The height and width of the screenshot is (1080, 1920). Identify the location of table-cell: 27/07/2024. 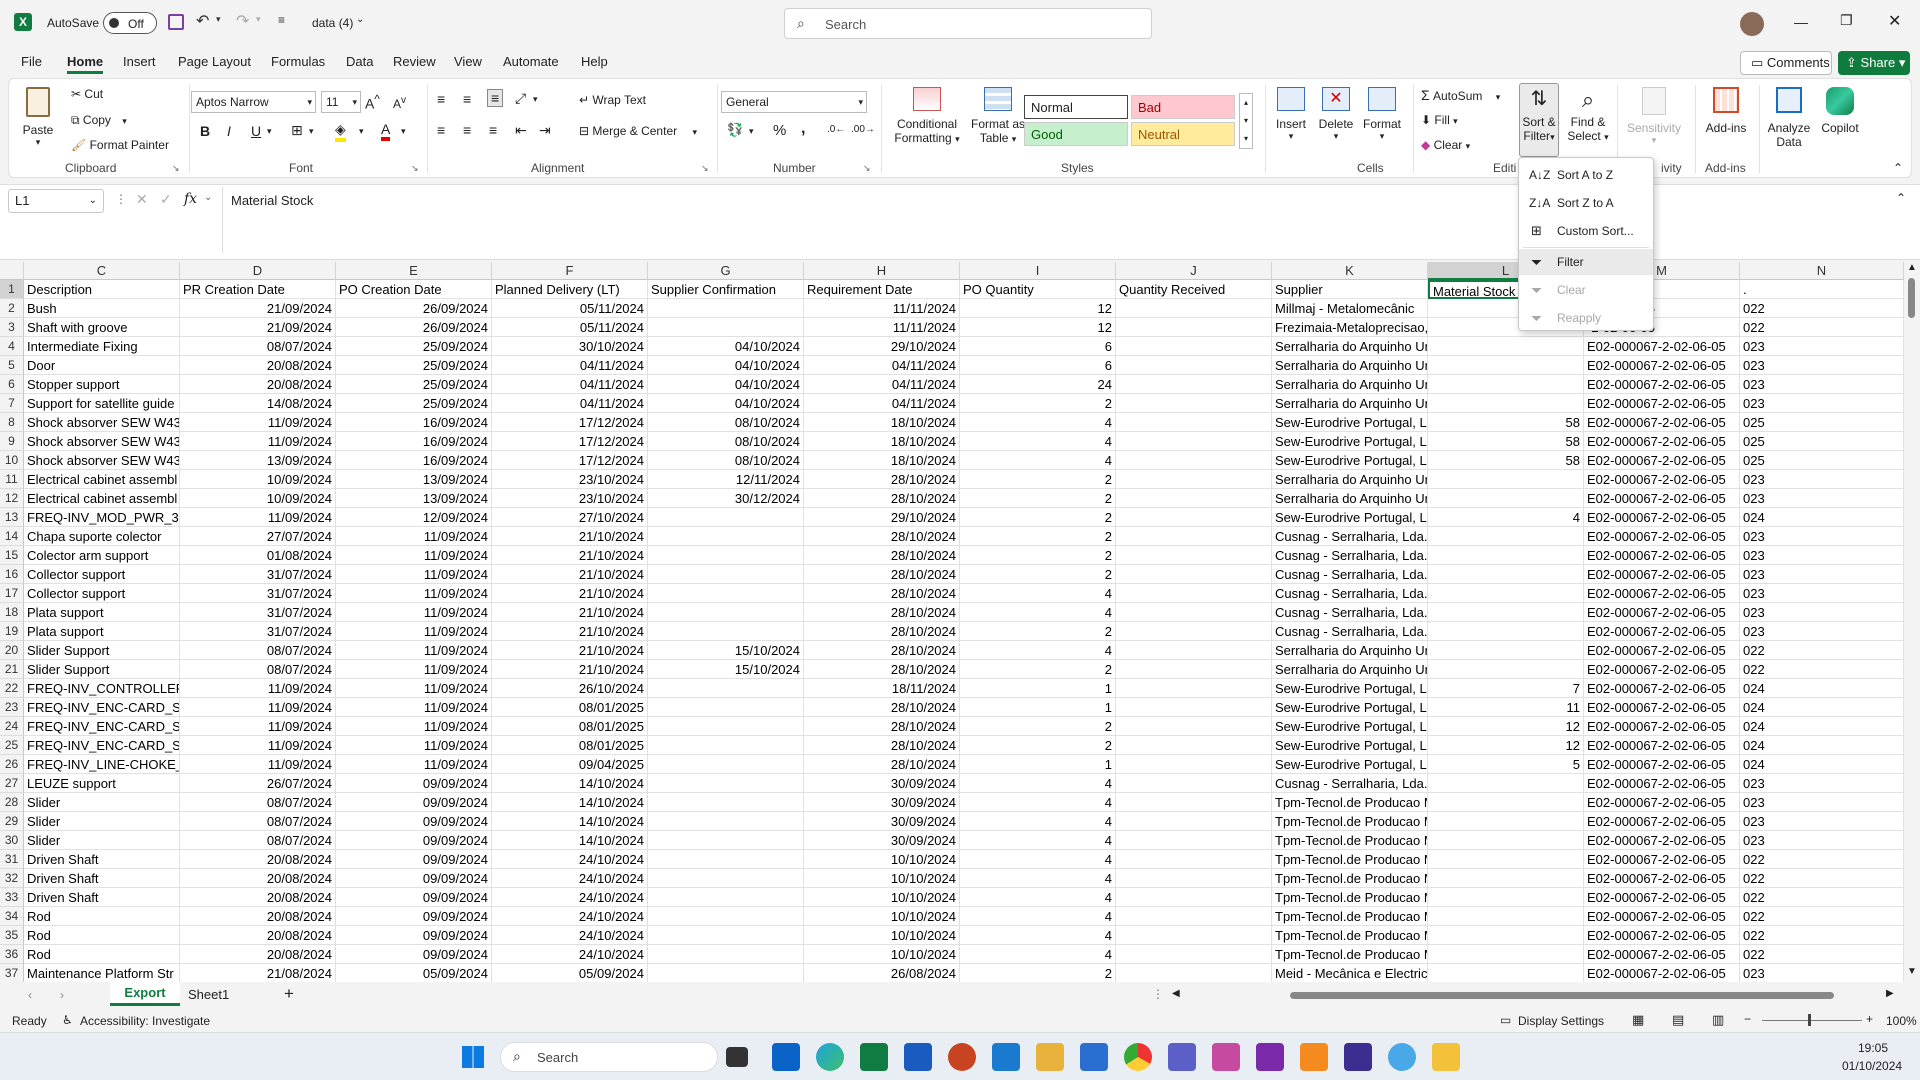
(258, 536).